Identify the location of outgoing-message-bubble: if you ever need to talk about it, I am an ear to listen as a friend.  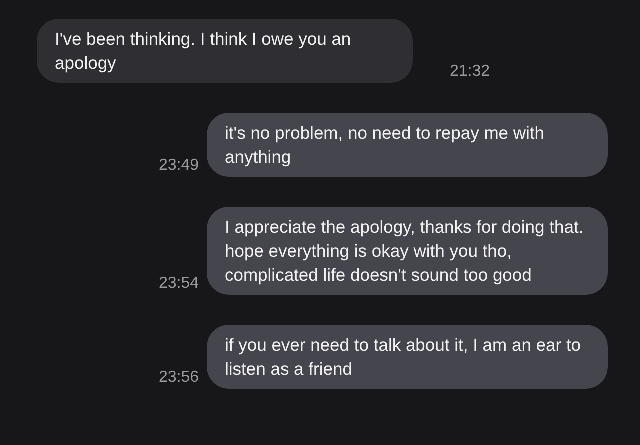
(407, 357).